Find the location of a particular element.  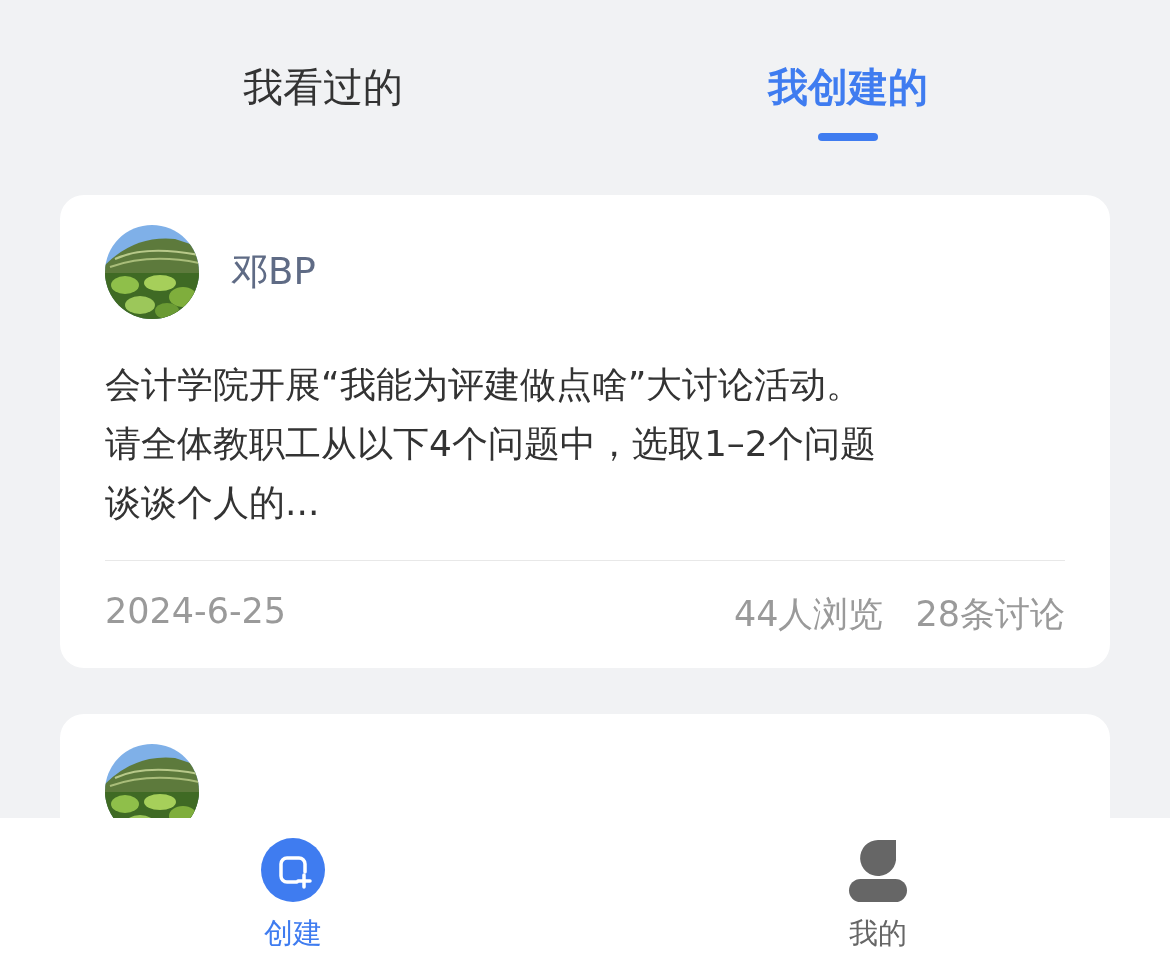

tab: 我创建的 is located at coordinates (847, 97).